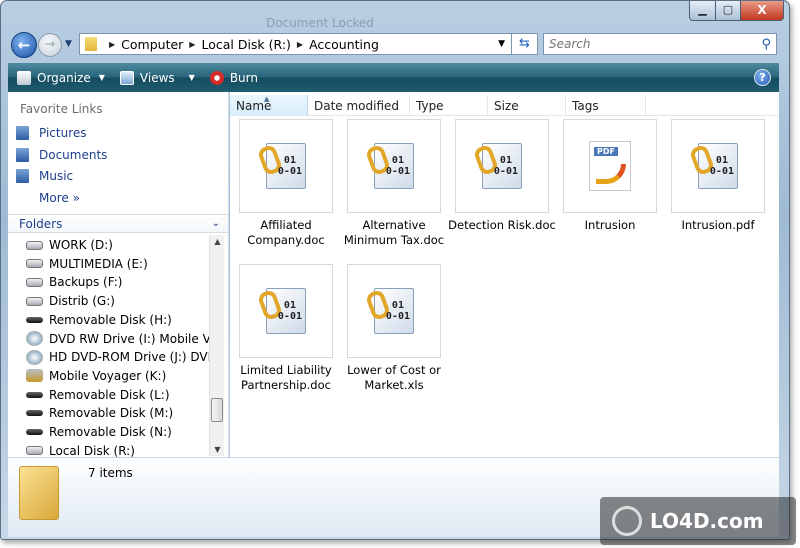 The height and width of the screenshot is (548, 800). I want to click on file-name: Alternative Minimum Tax.doc, so click(394, 232).